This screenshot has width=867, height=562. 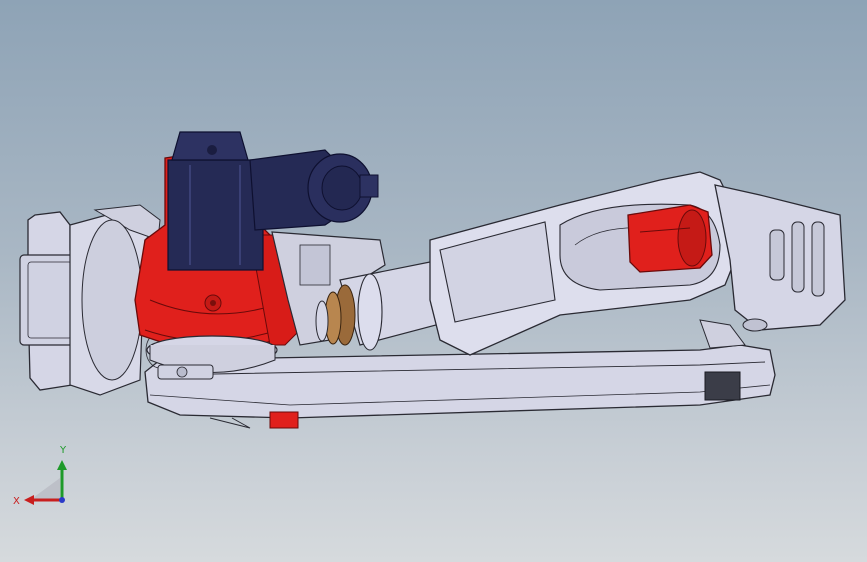 What do you see at coordinates (670, 238) in the screenshot?
I see `red-wrist-joint` at bounding box center [670, 238].